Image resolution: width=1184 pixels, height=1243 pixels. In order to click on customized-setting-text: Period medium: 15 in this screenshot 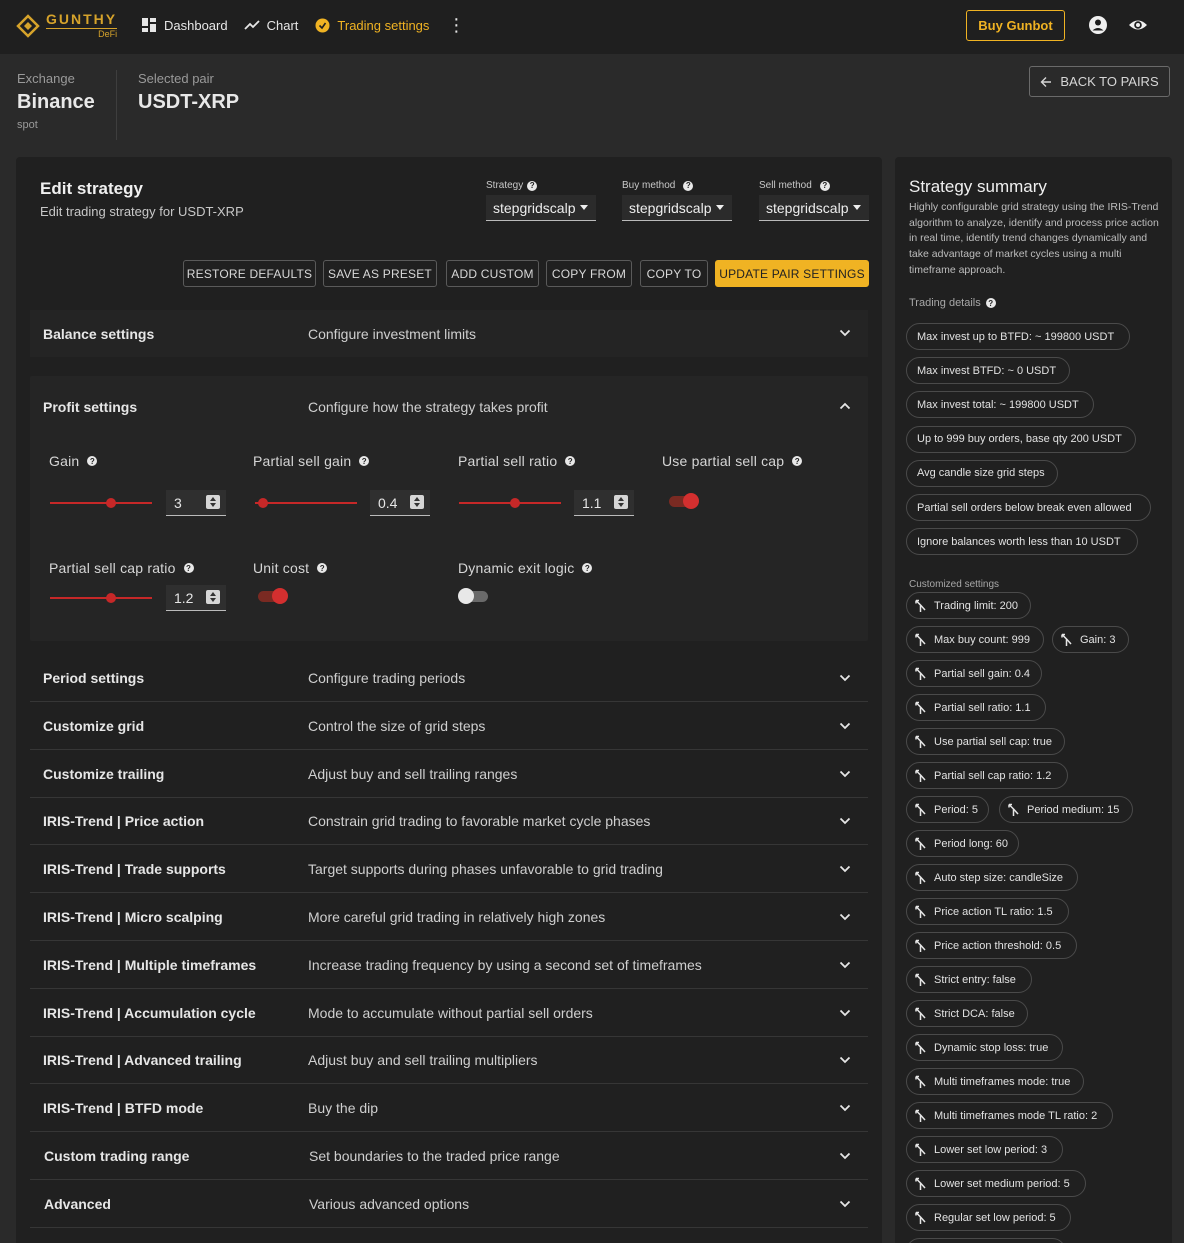, I will do `click(1073, 809)`.